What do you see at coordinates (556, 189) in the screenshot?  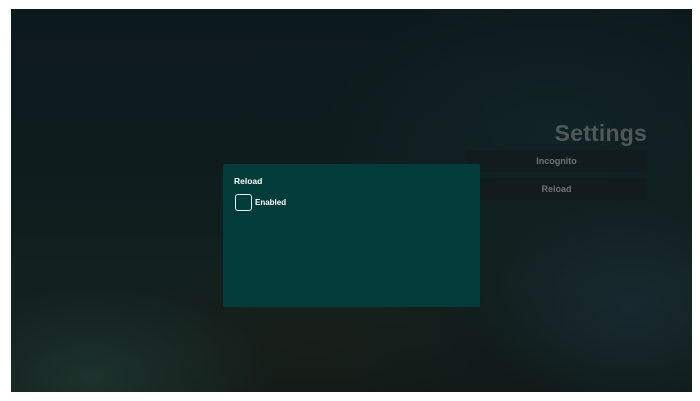 I see `reload-button: Reload` at bounding box center [556, 189].